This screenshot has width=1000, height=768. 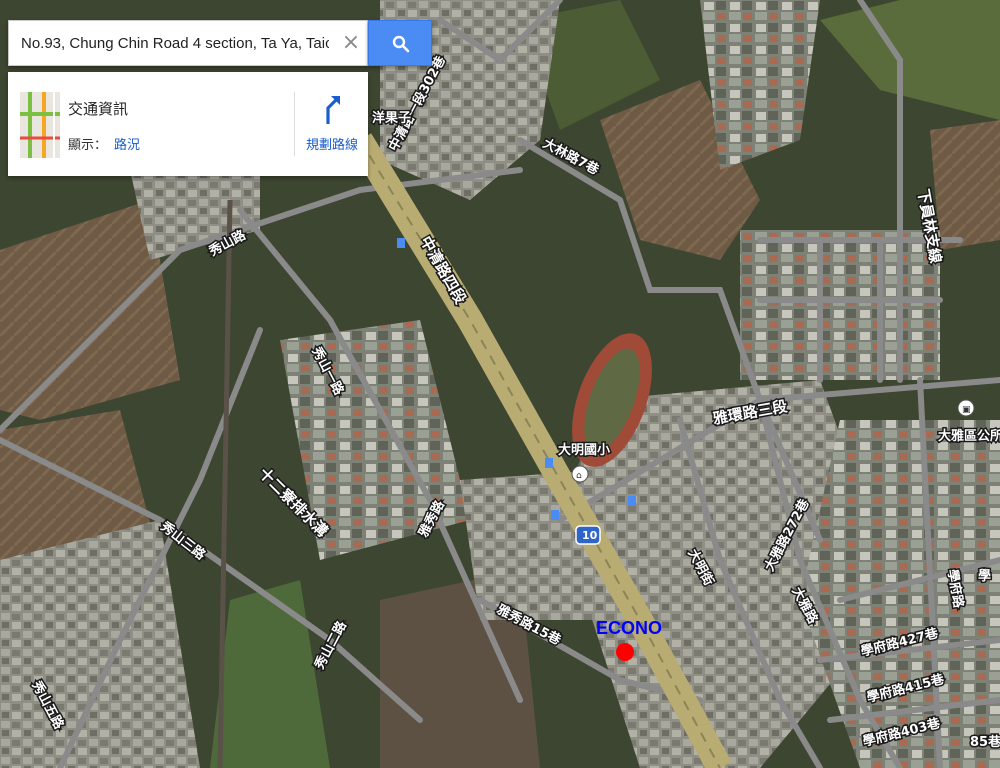 I want to click on search-icon, so click(x=401, y=44).